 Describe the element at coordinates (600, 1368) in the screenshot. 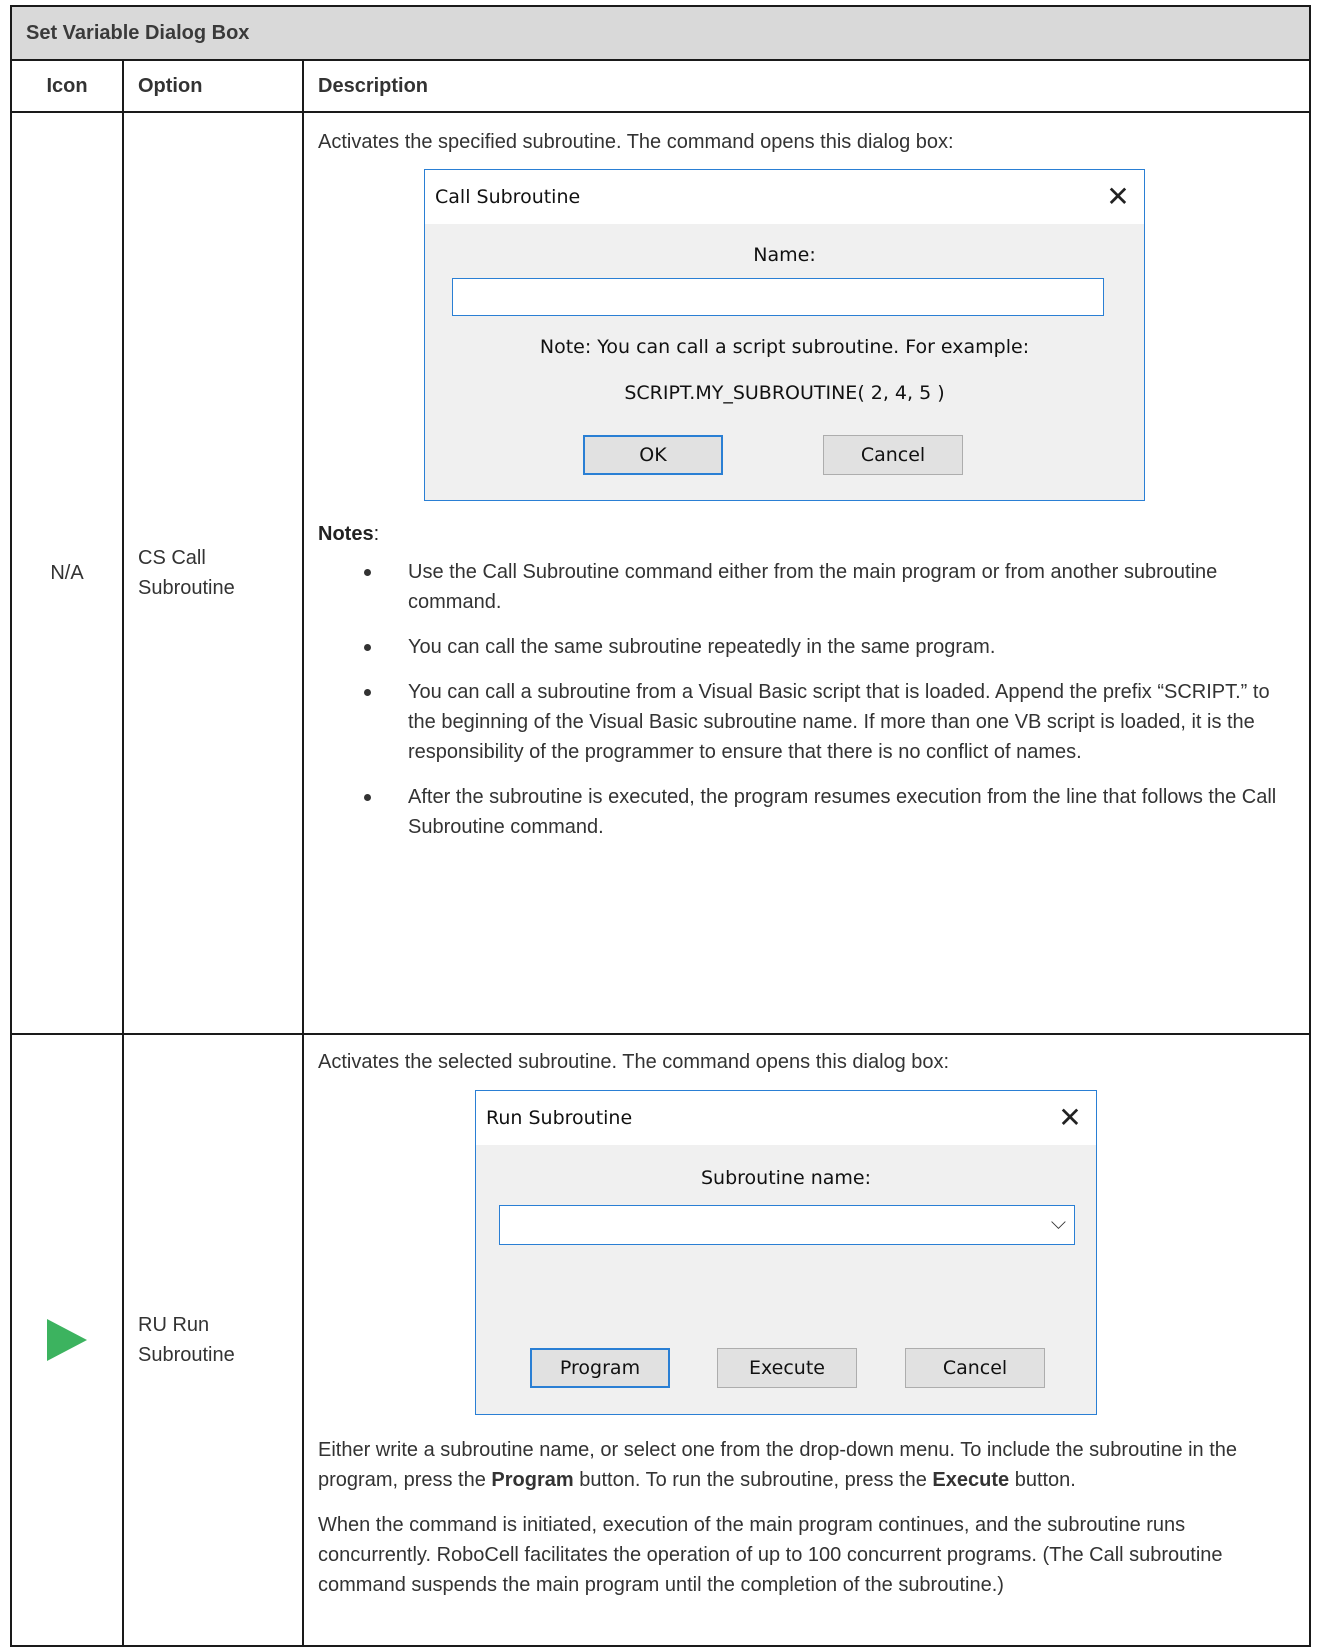

I see `program-button: Program` at that location.